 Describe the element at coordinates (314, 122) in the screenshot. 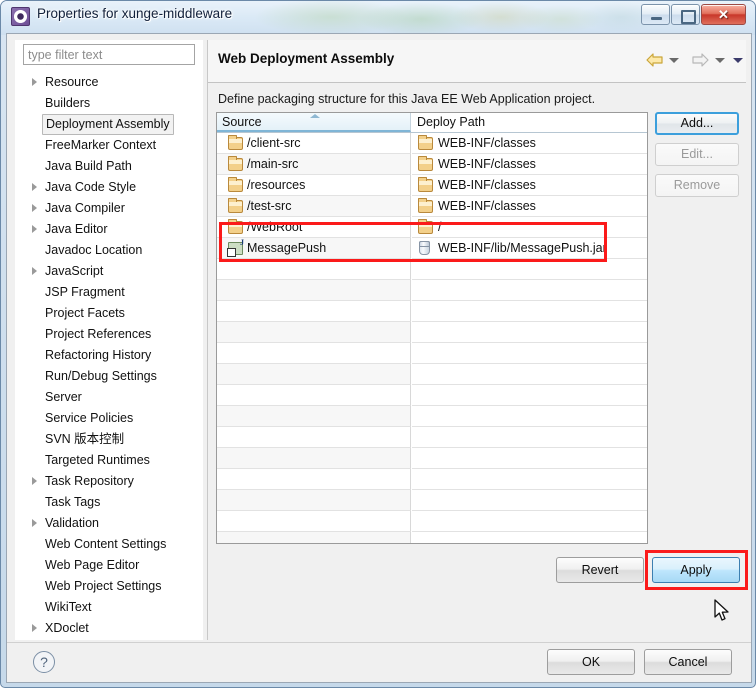

I see `column-header-source: Source` at that location.